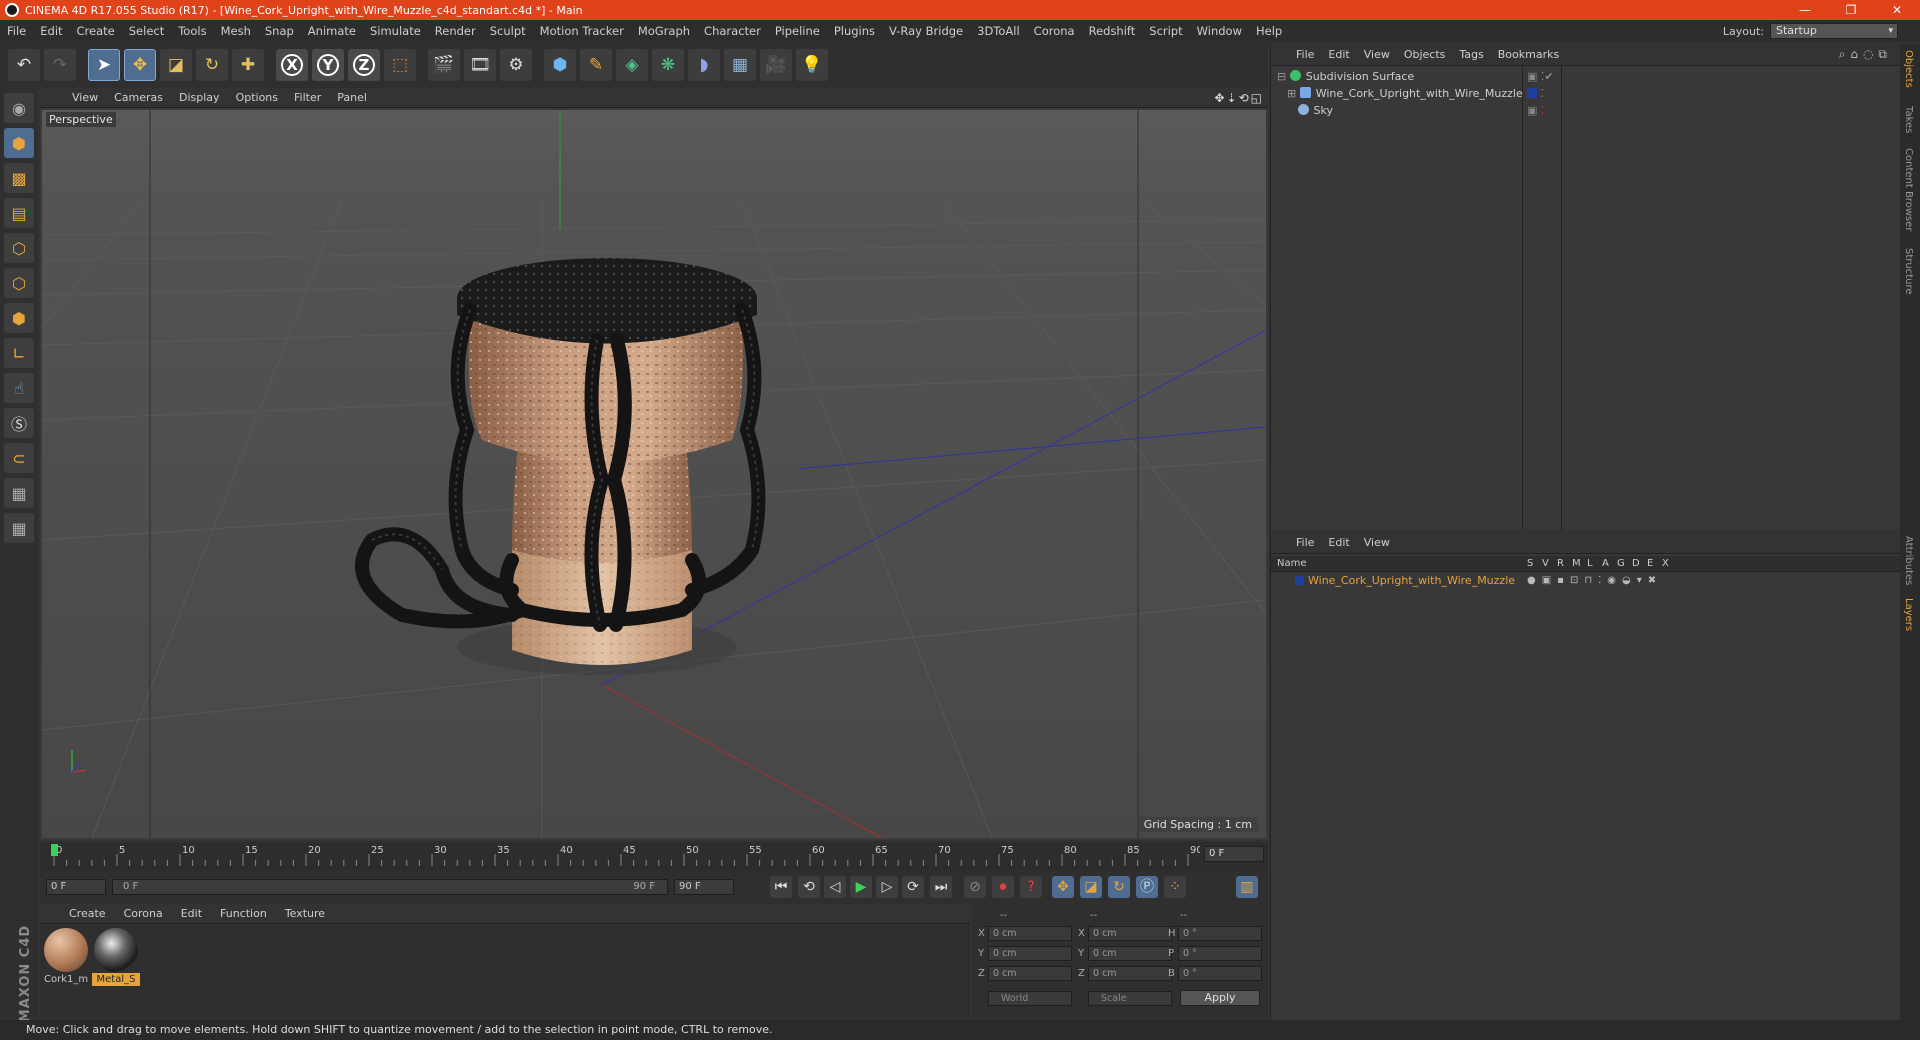  Describe the element at coordinates (1130, 998) in the screenshot. I see `size-mode-dropdown: Scale` at that location.